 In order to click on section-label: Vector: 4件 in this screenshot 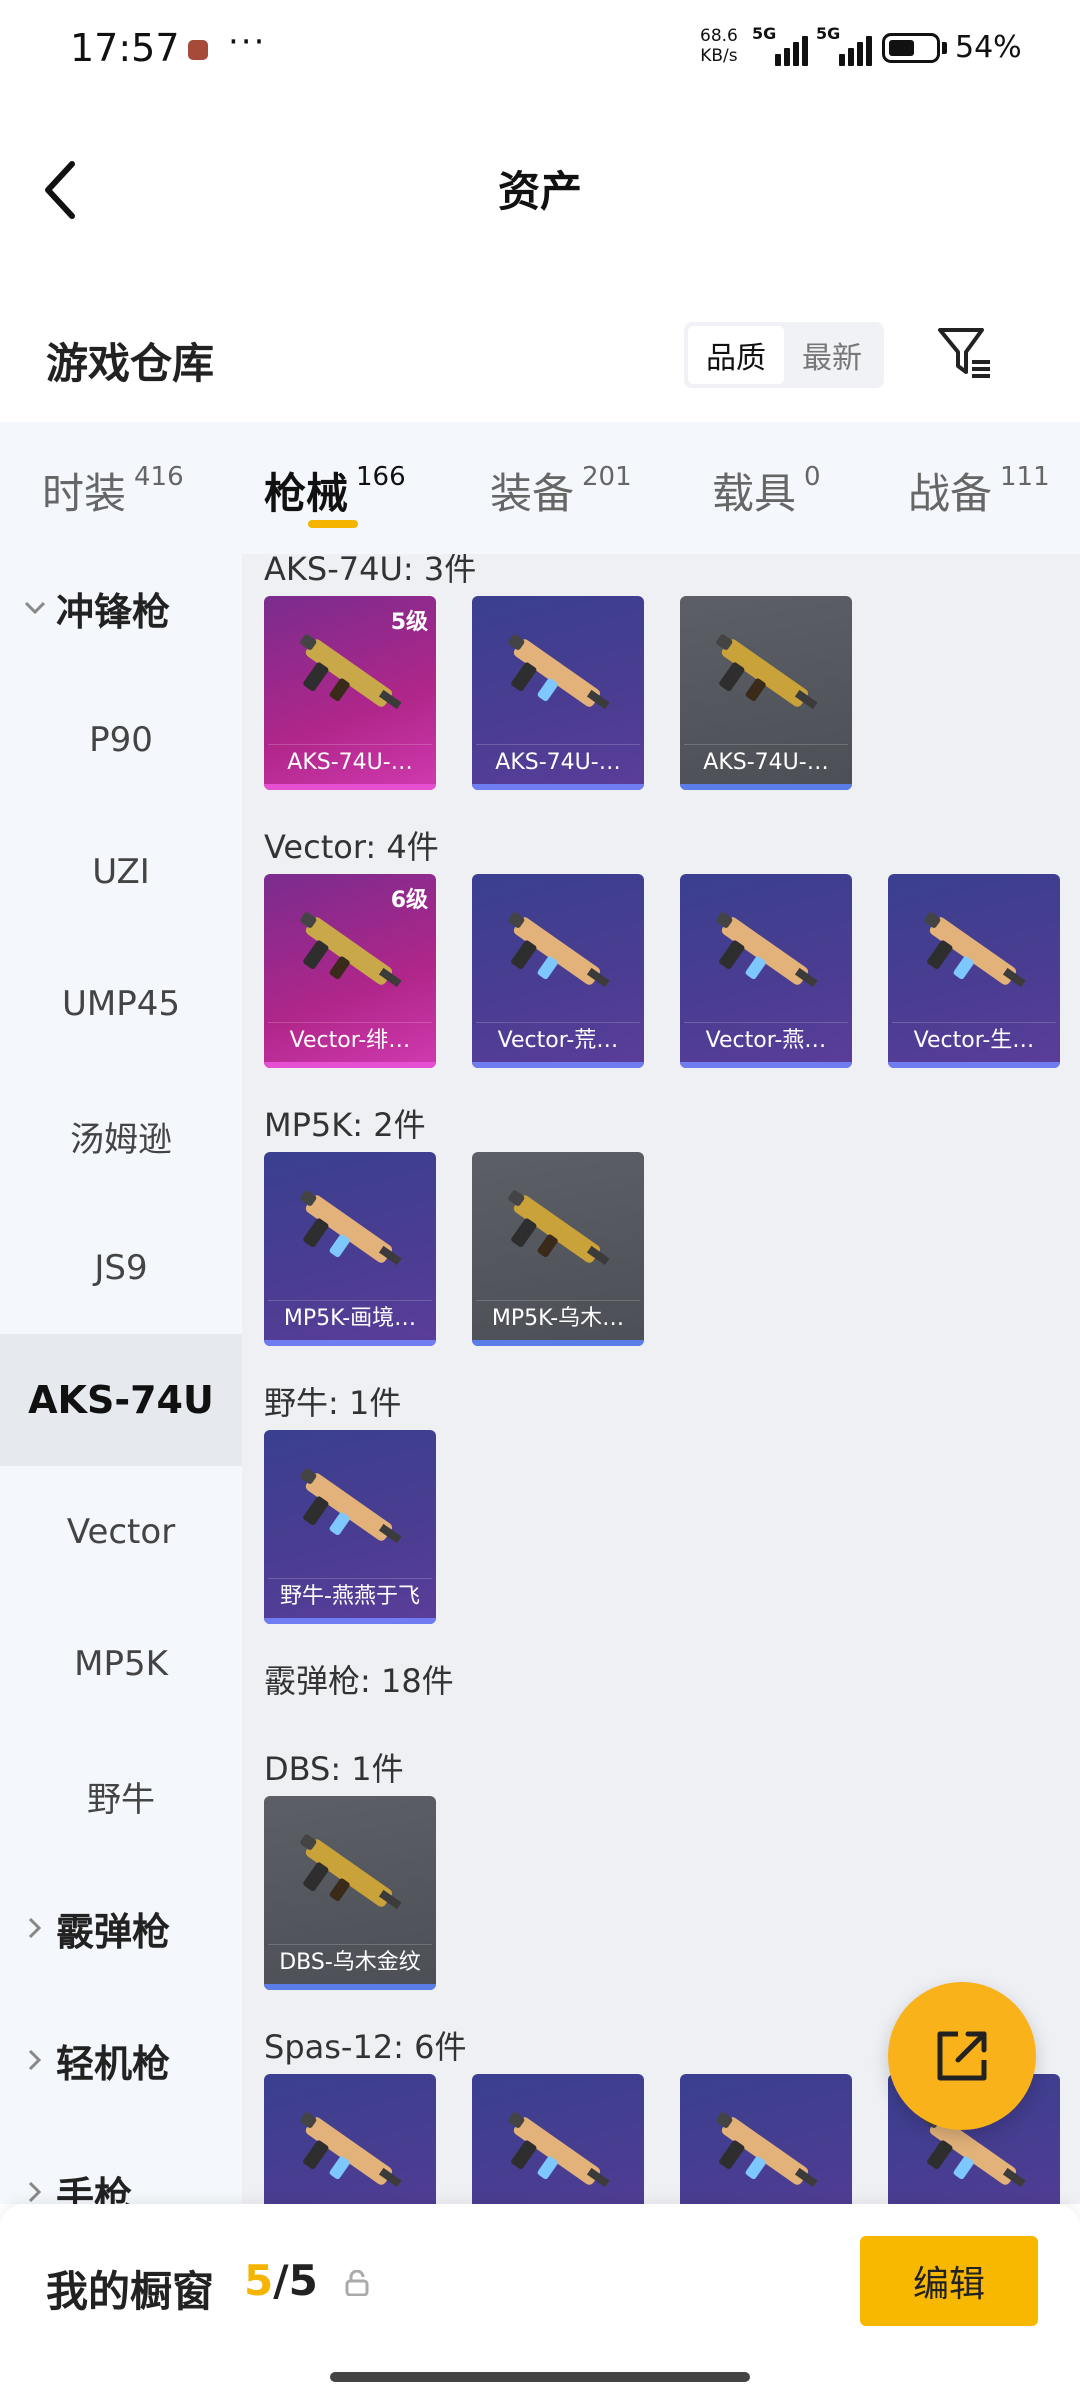, I will do `click(351, 847)`.